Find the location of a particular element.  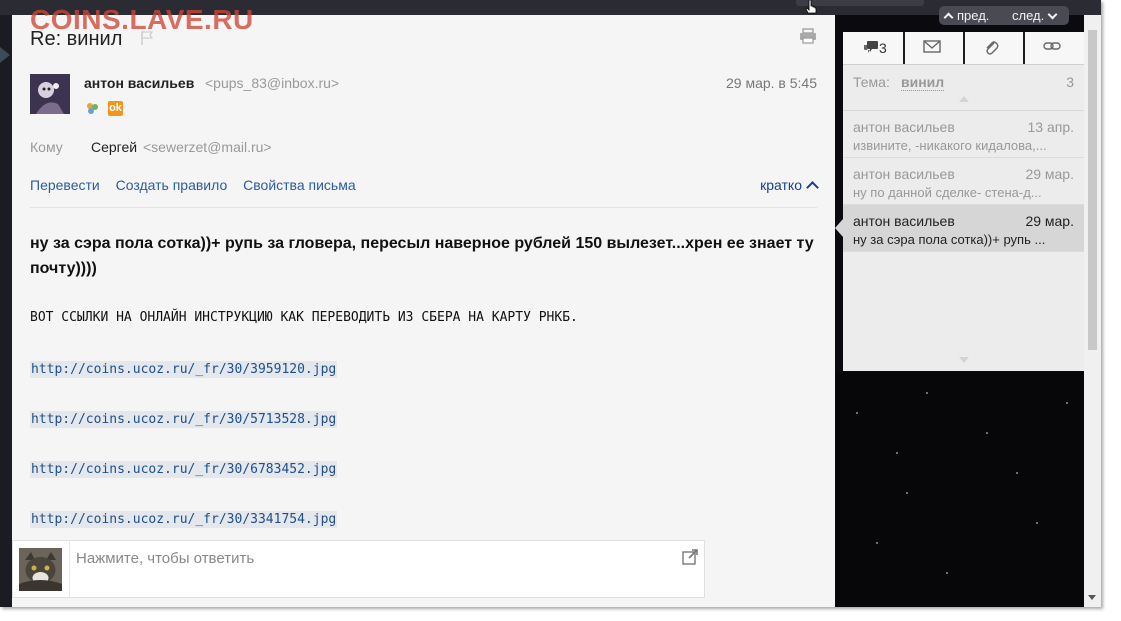

body-link-4: http://coins.ucoz.ru/_fr/30/3341754.jpg is located at coordinates (184, 519).